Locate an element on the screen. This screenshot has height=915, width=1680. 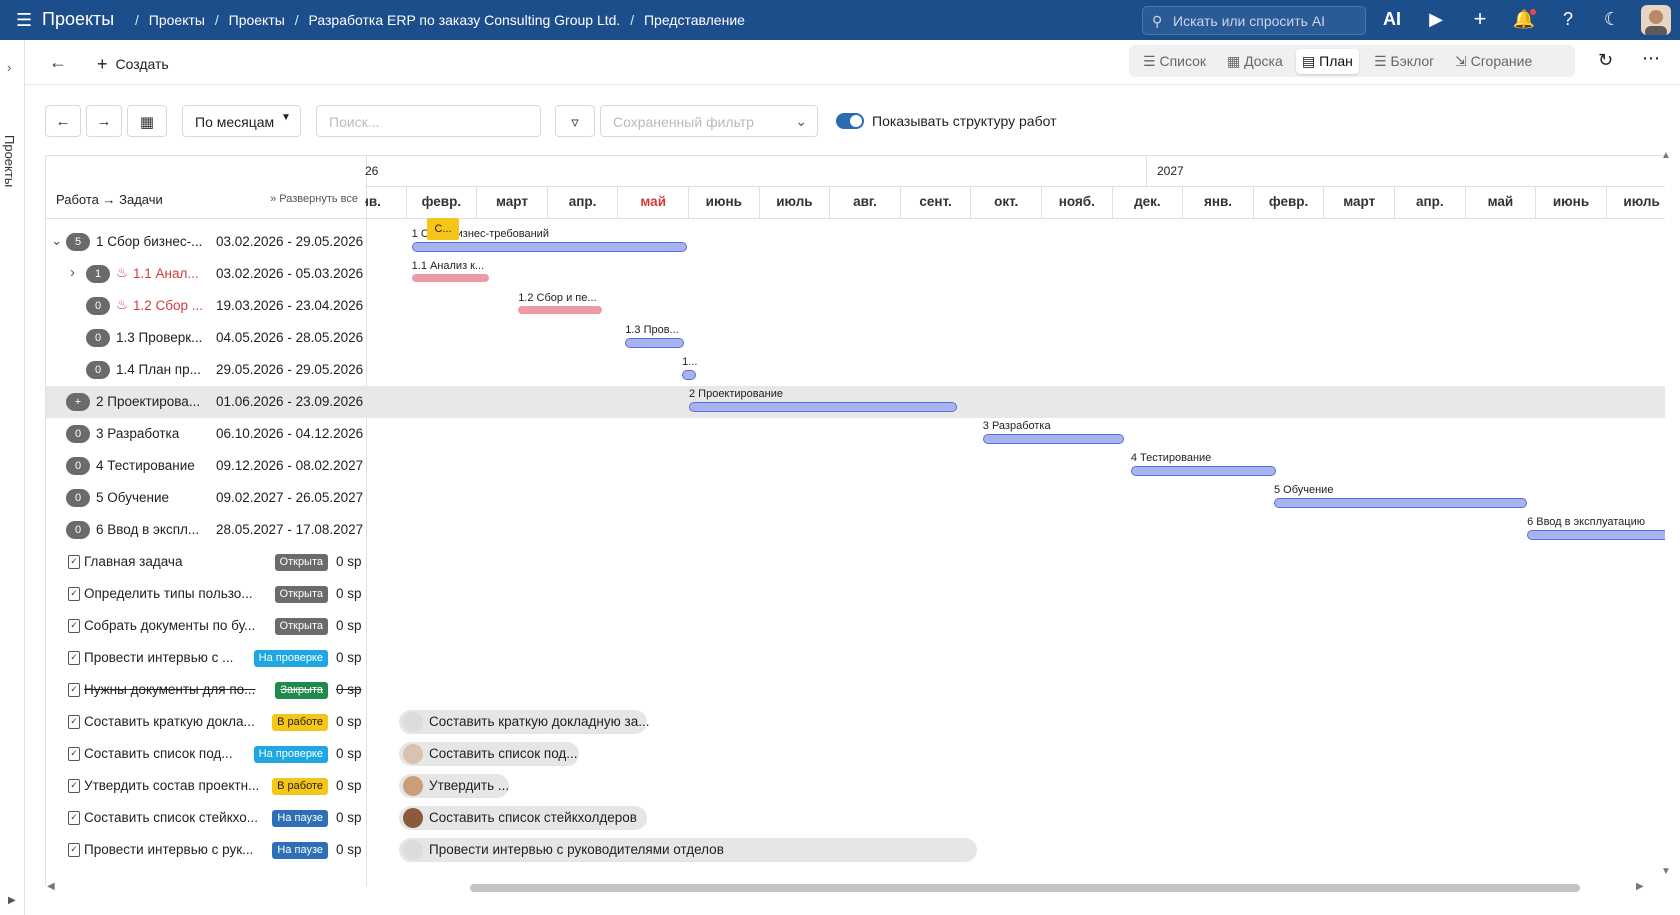
task-row: ✓ Нужны документы для по... Закрыта 0 sp is located at coordinates (206, 690).